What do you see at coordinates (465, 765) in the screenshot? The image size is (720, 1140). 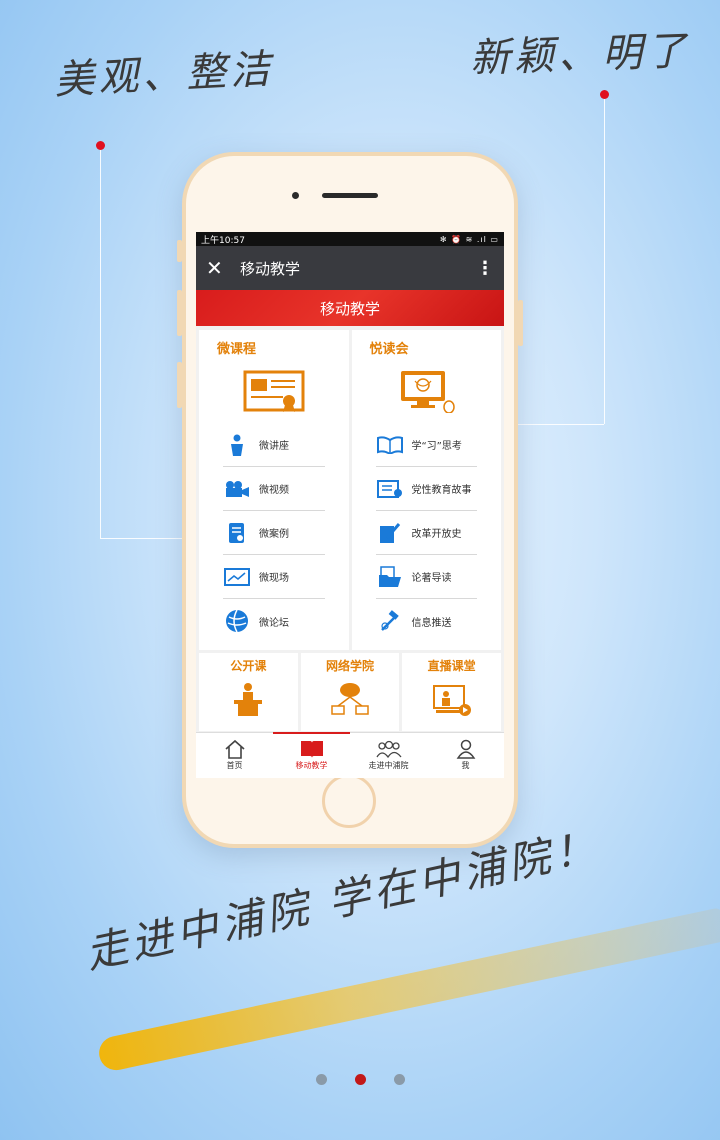 I see `tab-label: 我` at bounding box center [465, 765].